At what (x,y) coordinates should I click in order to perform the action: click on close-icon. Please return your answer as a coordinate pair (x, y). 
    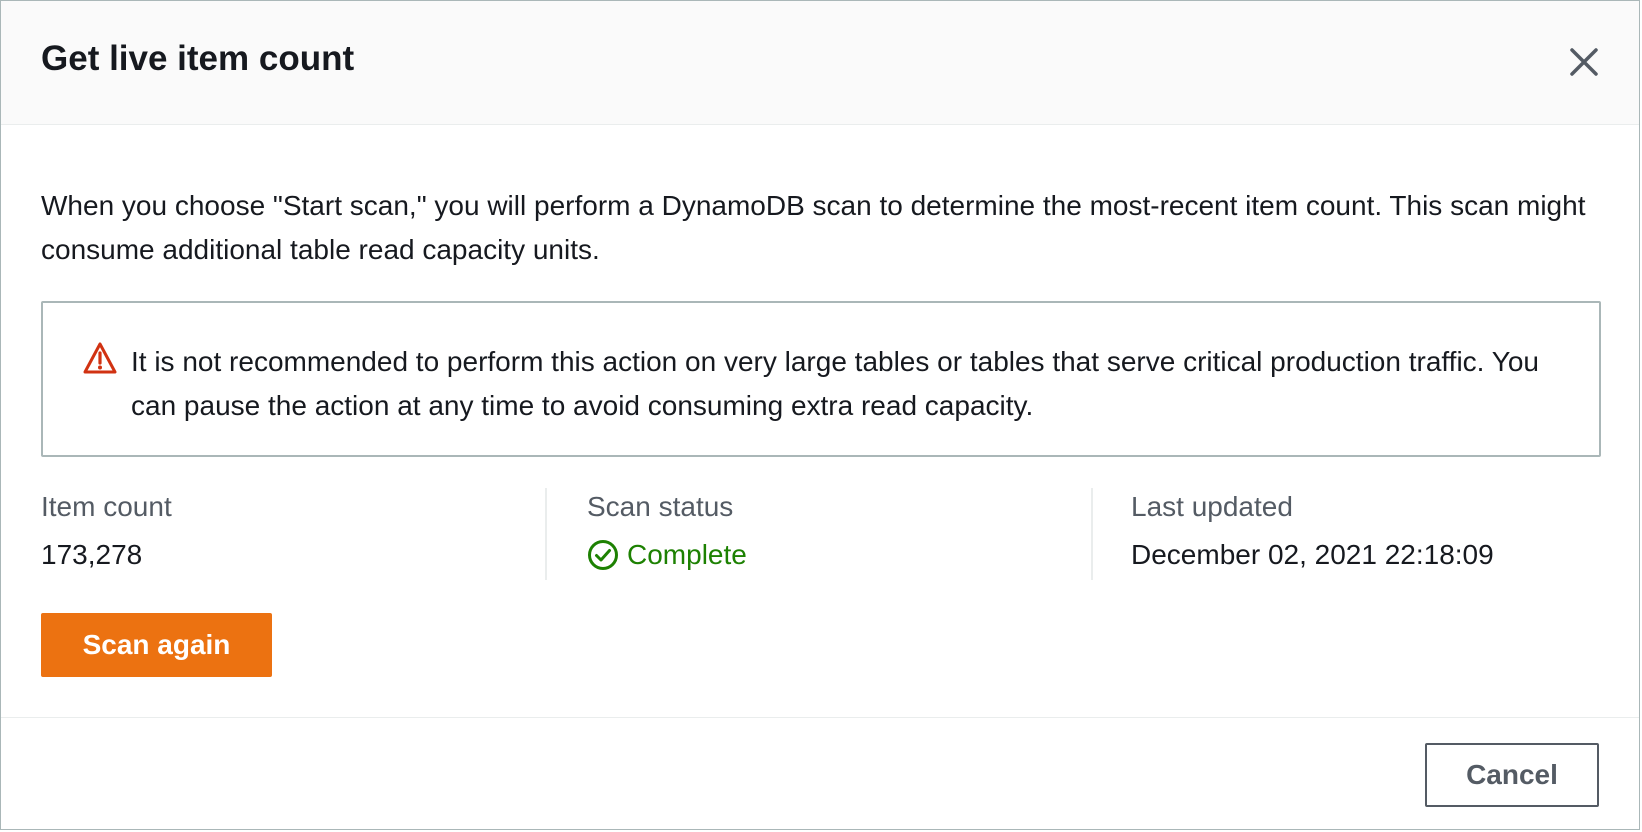
    Looking at the image, I should click on (1584, 62).